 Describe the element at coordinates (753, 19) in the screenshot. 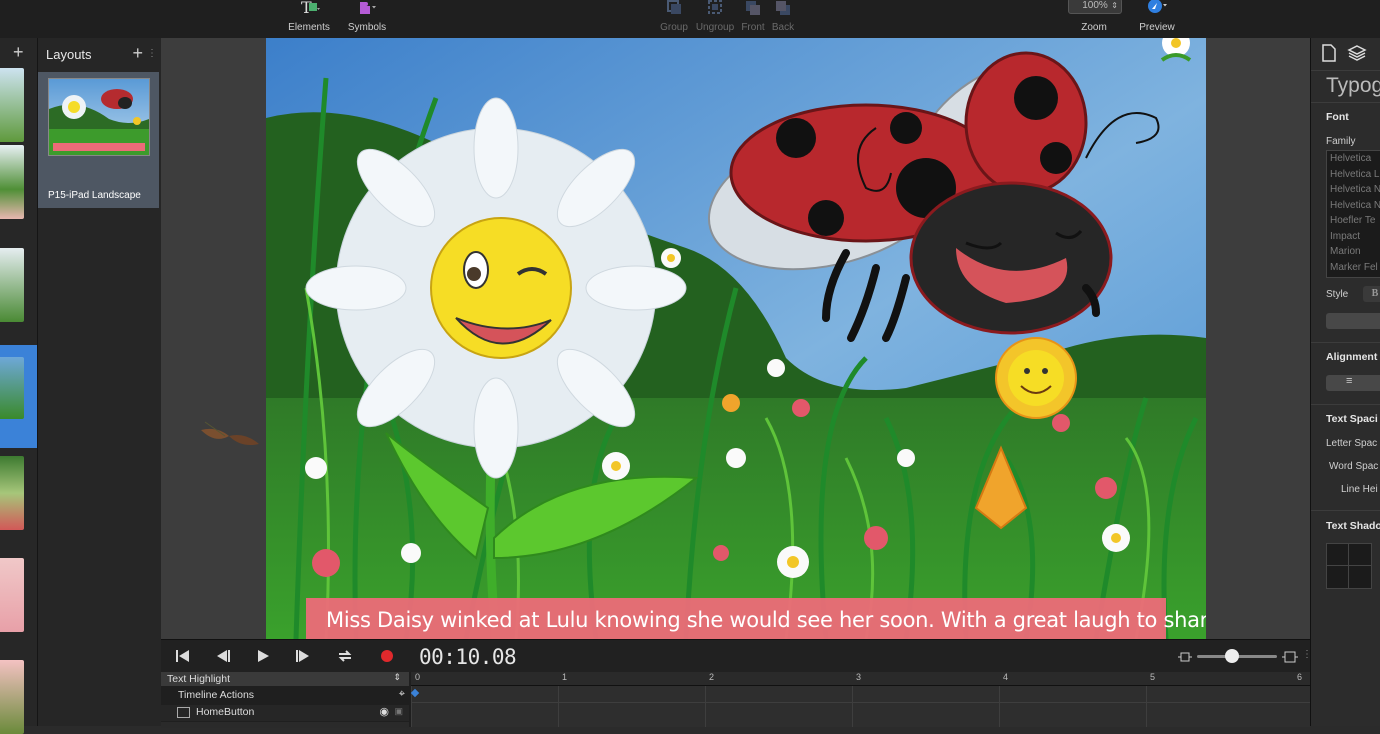

I see `front-button: Front` at that location.